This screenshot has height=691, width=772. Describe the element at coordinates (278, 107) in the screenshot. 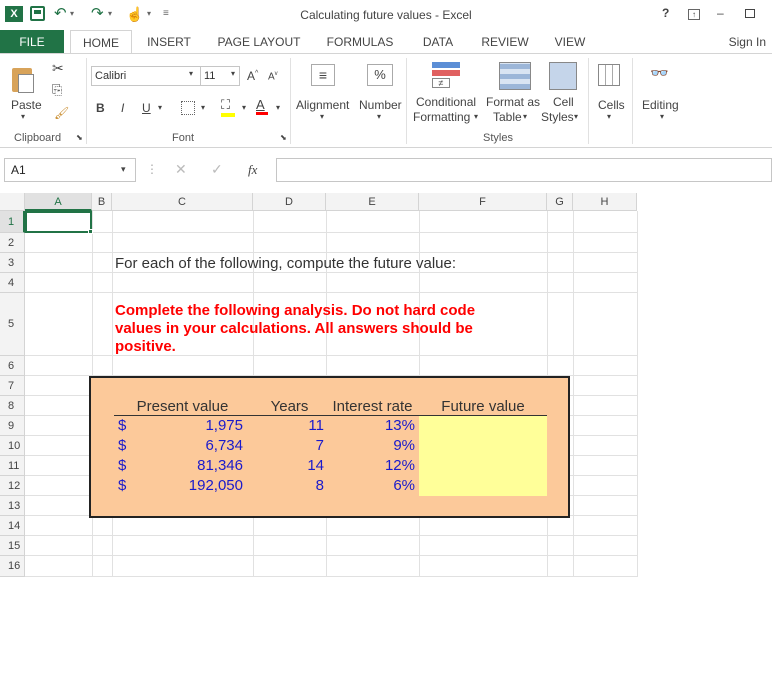

I see `font-color-dropdown-icon: ▾` at that location.